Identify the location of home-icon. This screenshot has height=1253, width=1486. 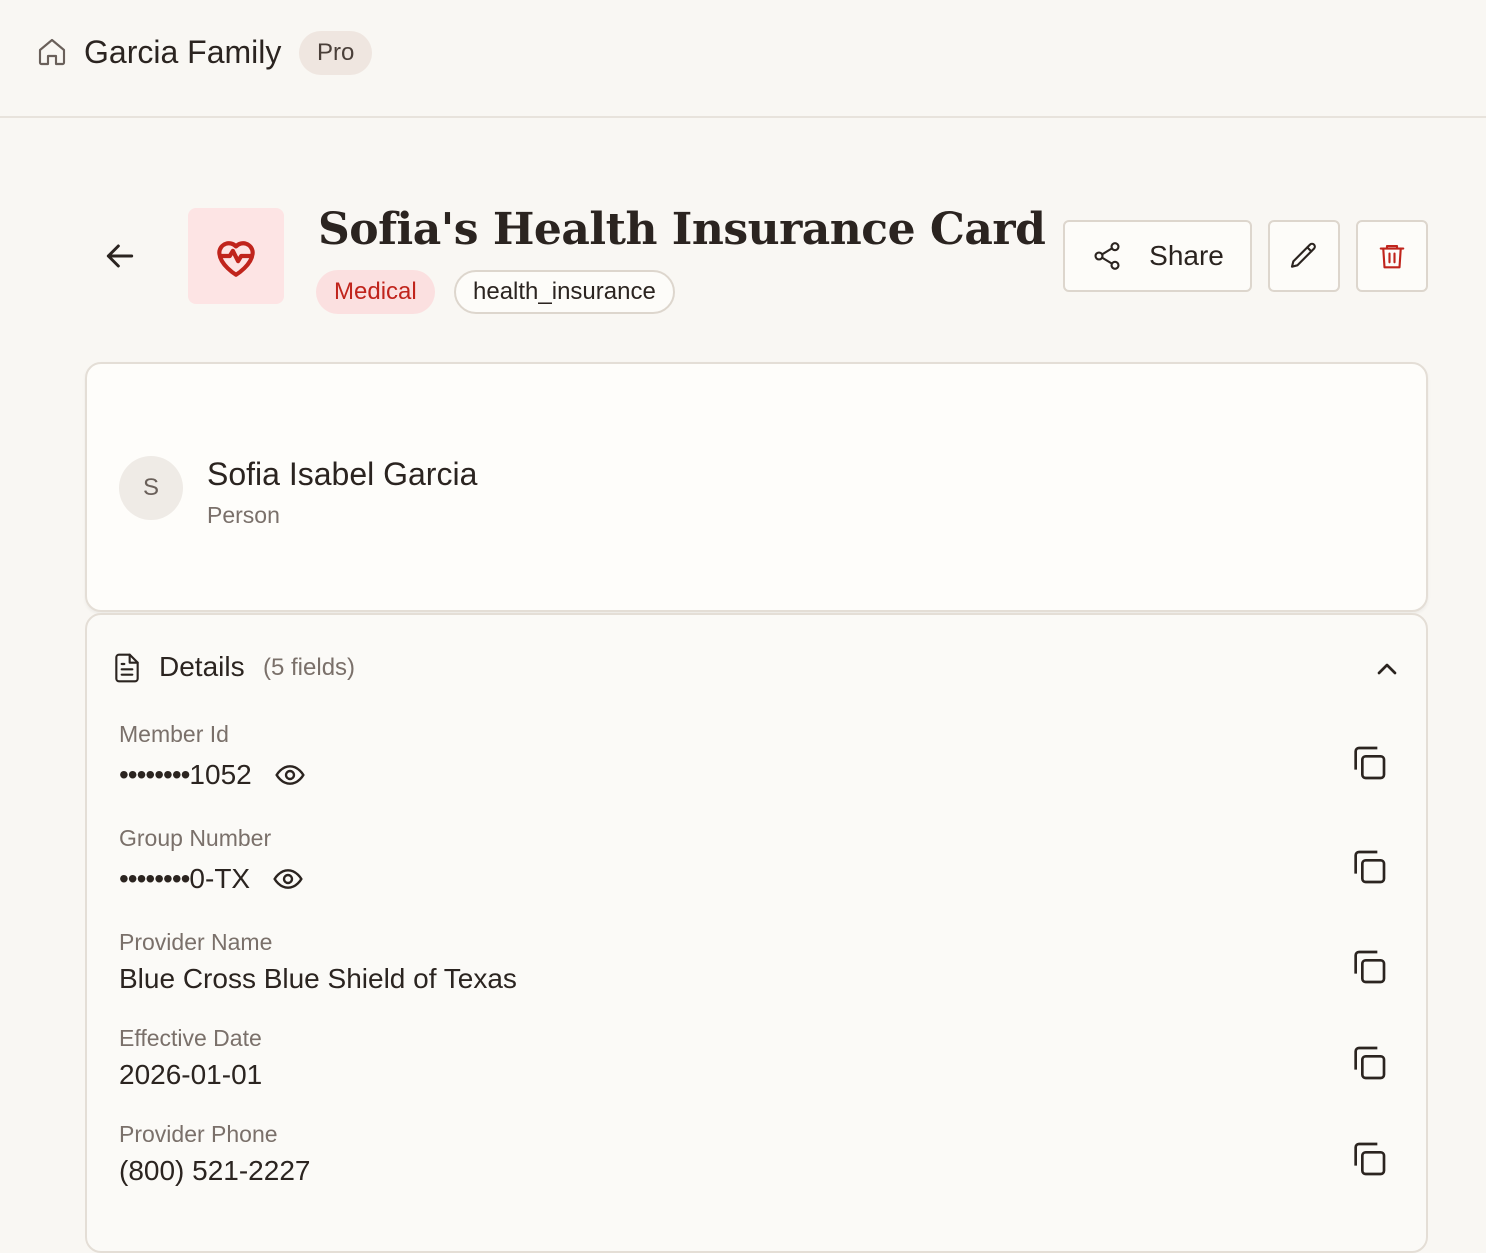
(52, 52).